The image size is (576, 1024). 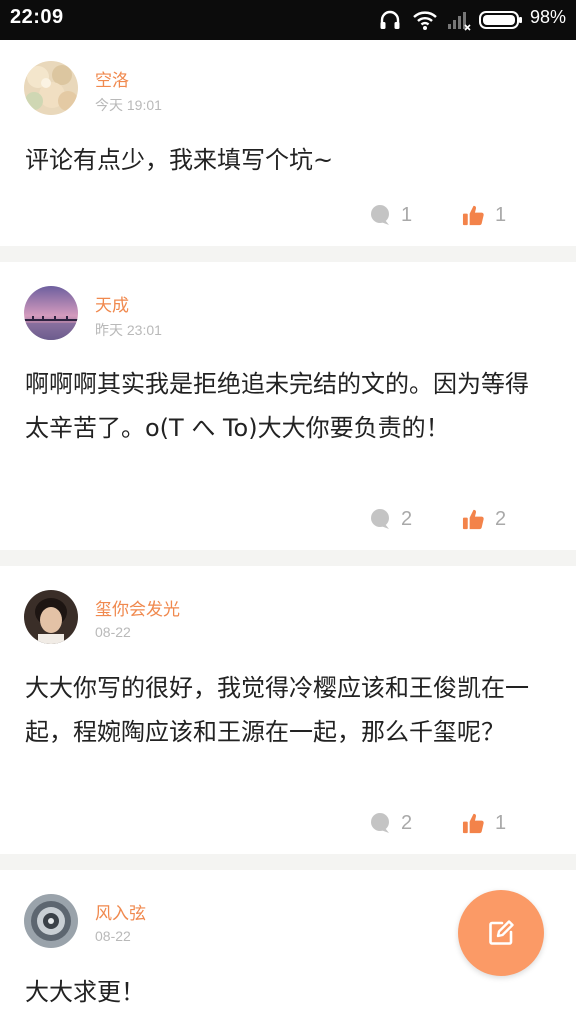 I want to click on battery-icon, so click(x=501, y=22).